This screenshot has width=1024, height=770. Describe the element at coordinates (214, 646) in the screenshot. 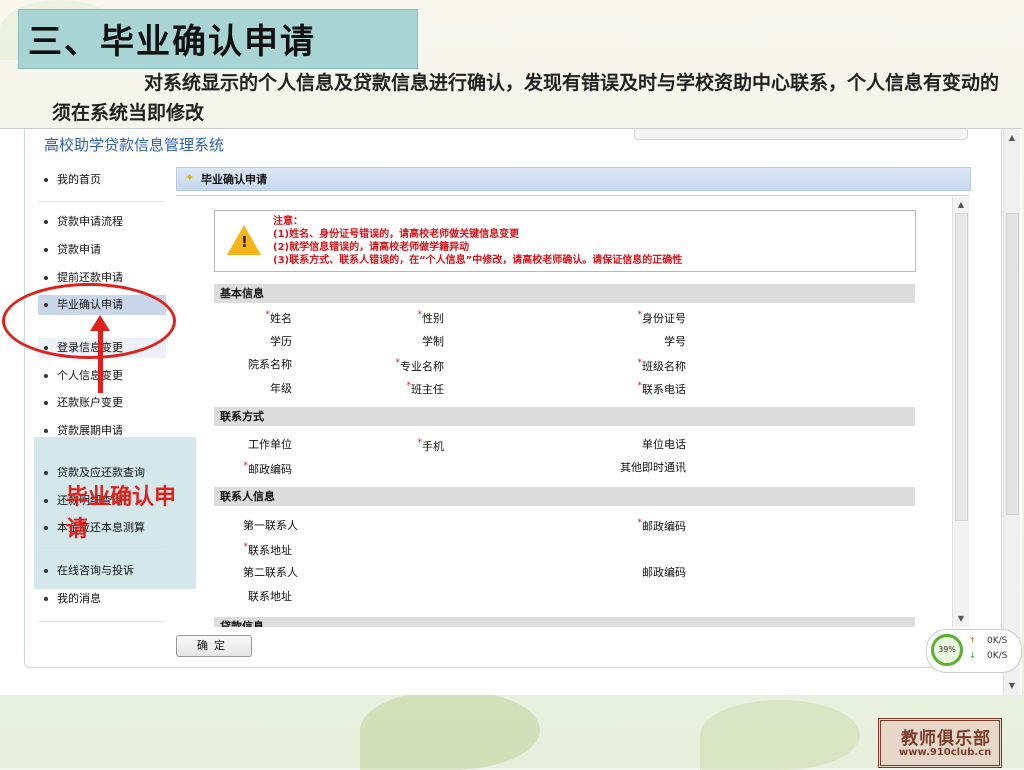

I see `confirm-button: 确定` at that location.